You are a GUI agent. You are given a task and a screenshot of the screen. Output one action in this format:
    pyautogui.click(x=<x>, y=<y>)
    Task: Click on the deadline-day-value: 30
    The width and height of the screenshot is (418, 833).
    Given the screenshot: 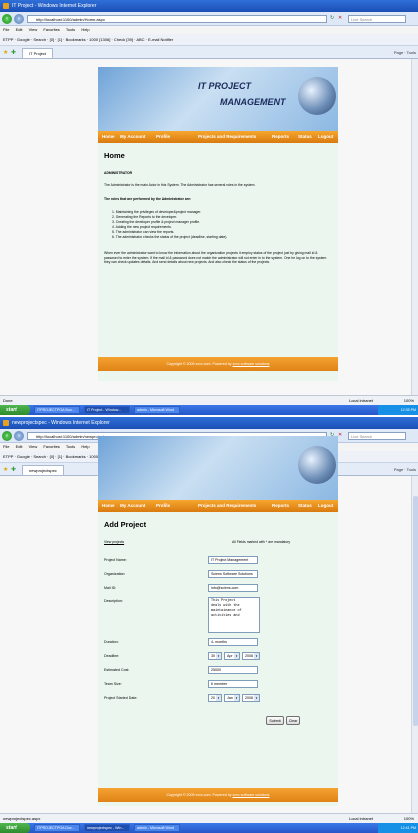 What is the action you would take?
    pyautogui.click(x=213, y=656)
    